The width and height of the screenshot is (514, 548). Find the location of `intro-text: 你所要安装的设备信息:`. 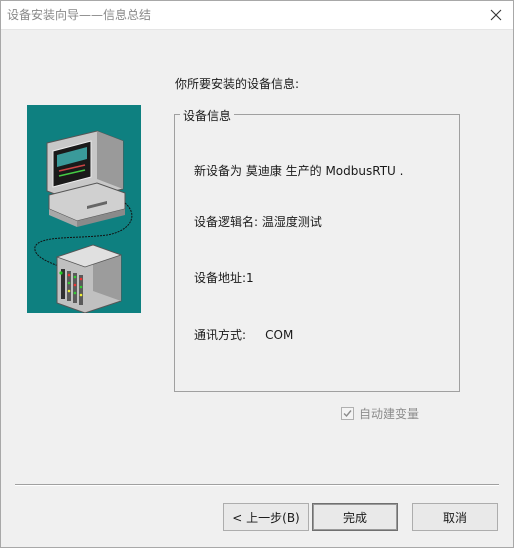

intro-text: 你所要安装的设备信息: is located at coordinates (237, 84).